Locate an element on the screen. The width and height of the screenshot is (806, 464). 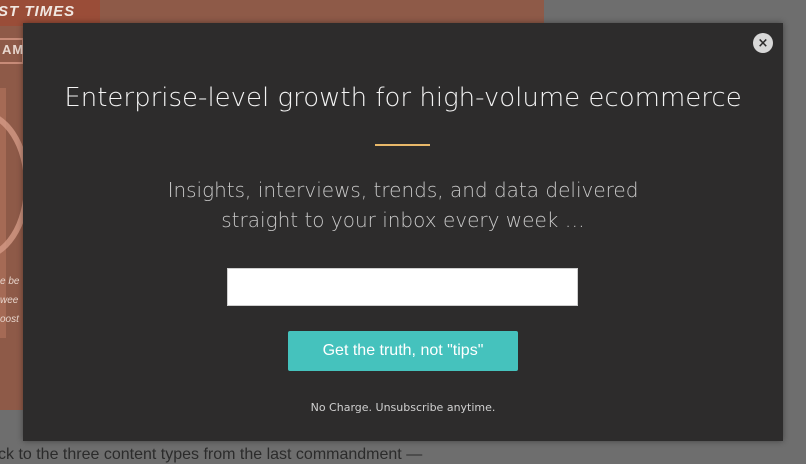
close-icon: × is located at coordinates (763, 43).